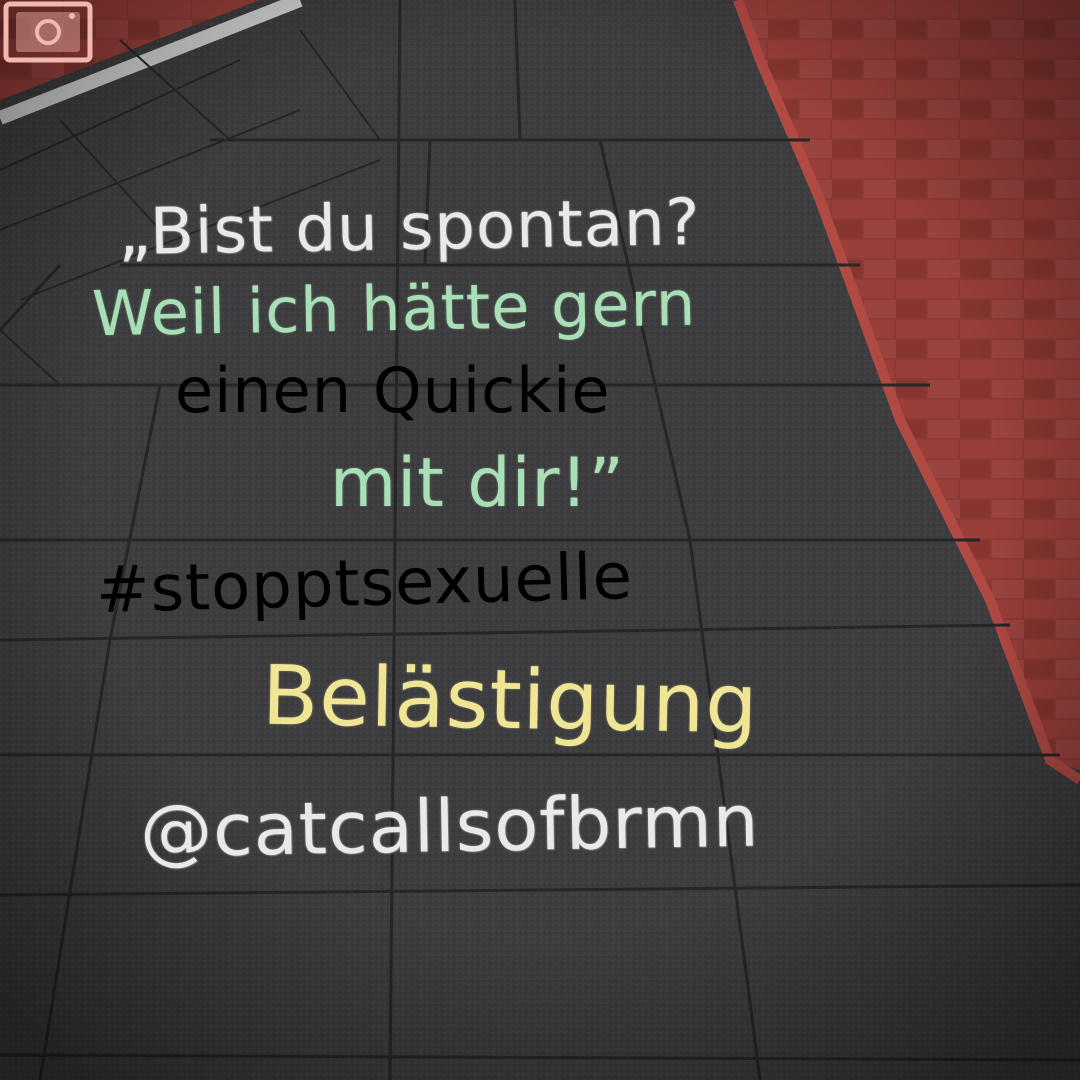  What do you see at coordinates (274, 390) in the screenshot?
I see `chalk-line-3-start: einen` at bounding box center [274, 390].